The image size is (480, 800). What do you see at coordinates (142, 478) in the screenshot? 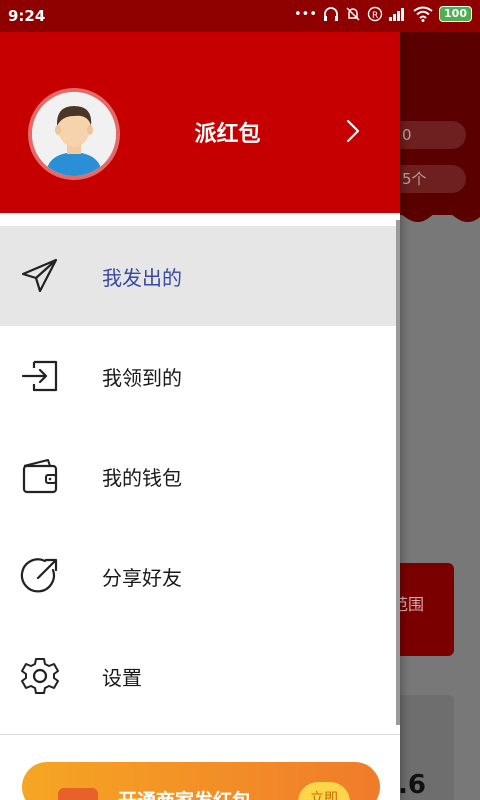
I see `menu-item-label: 我的钱包` at bounding box center [142, 478].